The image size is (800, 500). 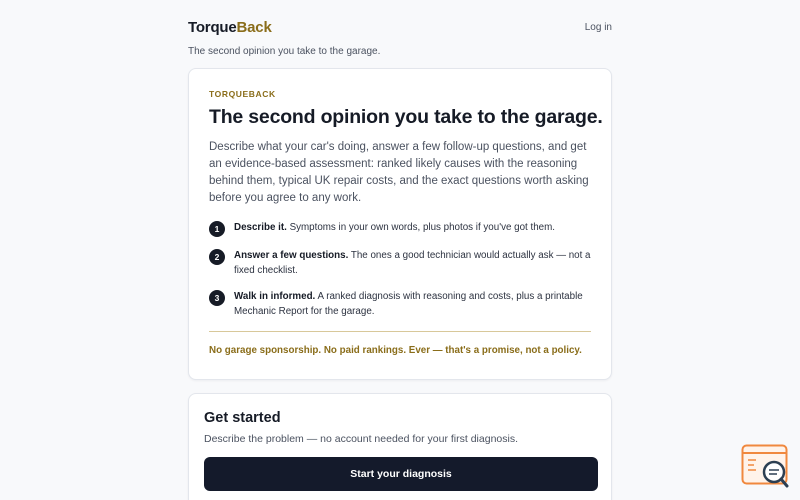 What do you see at coordinates (212, 27) in the screenshot?
I see `brand-name-part1: Torque` at bounding box center [212, 27].